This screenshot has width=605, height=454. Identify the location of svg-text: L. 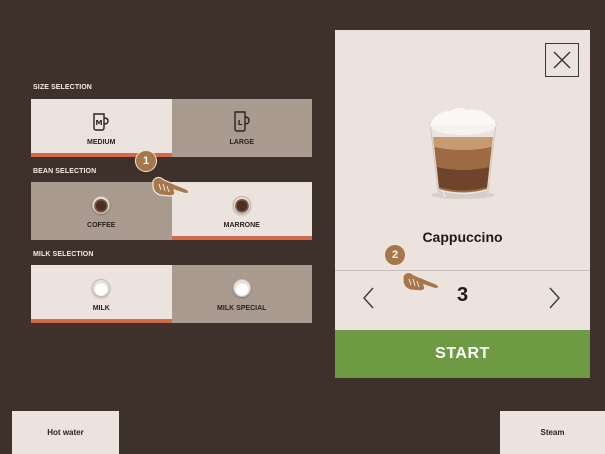
(240, 123).